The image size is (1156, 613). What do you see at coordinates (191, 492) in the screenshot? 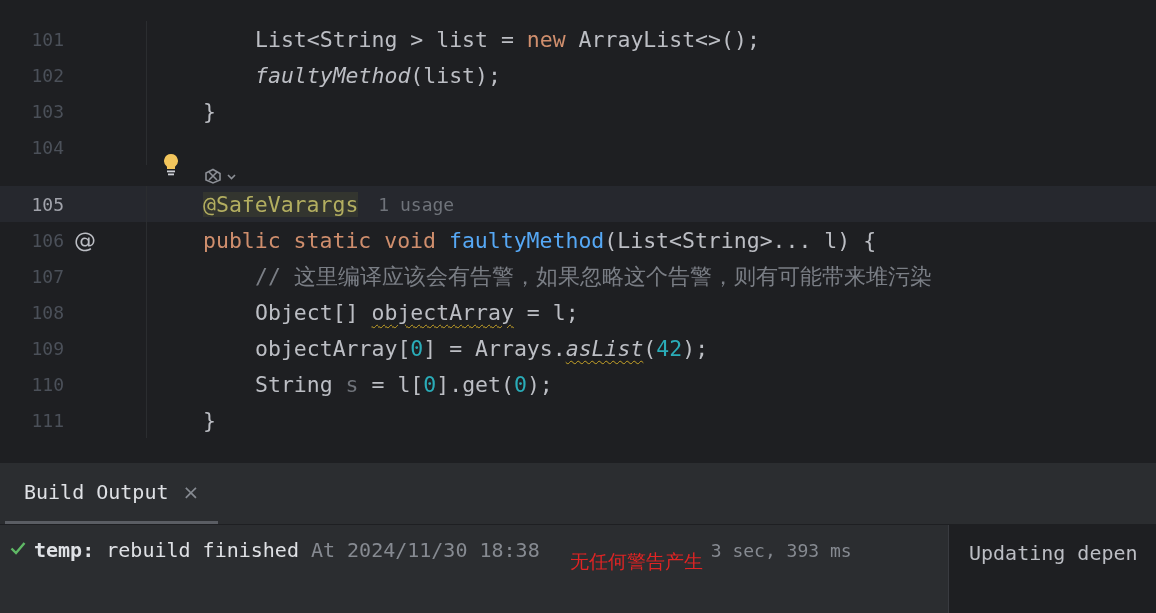
I see `close-icon: ×` at bounding box center [191, 492].